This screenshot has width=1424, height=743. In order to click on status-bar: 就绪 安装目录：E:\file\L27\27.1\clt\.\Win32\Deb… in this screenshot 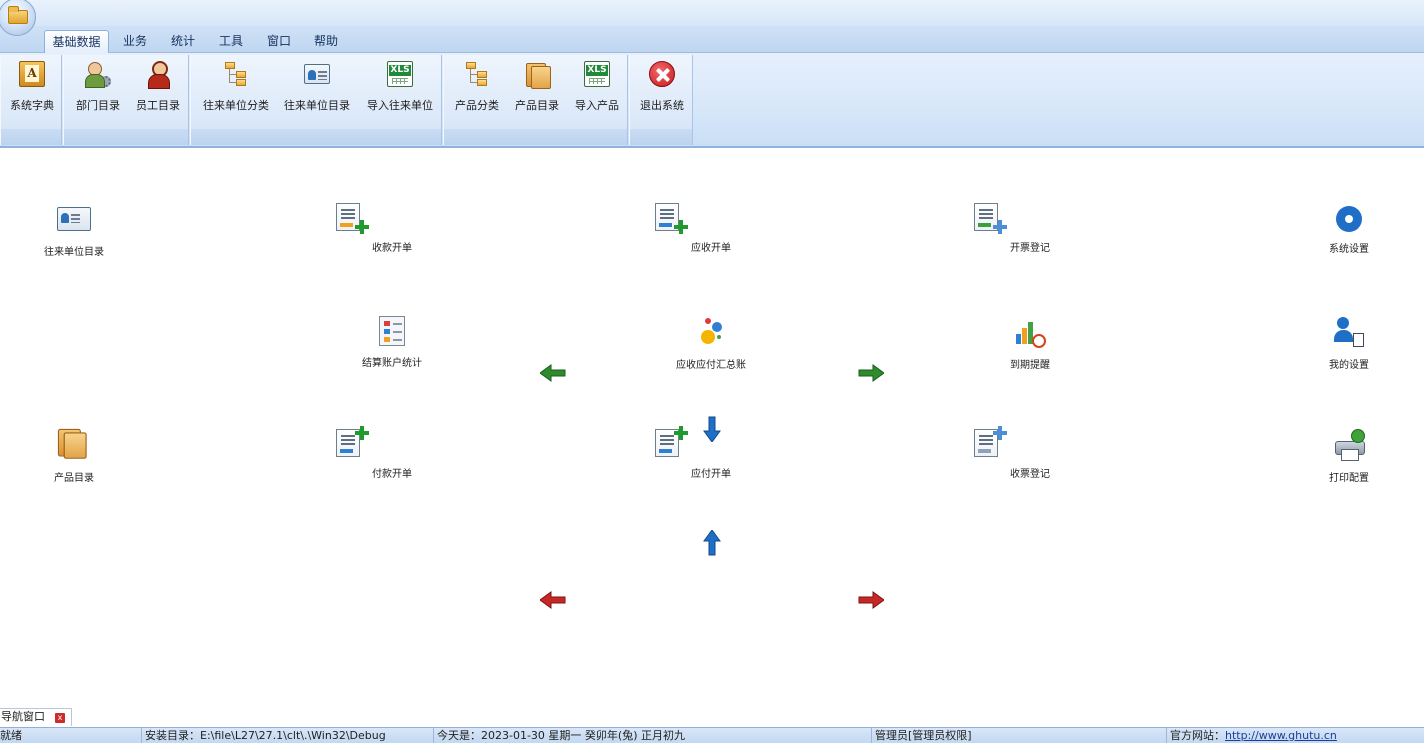, I will do `click(712, 735)`.